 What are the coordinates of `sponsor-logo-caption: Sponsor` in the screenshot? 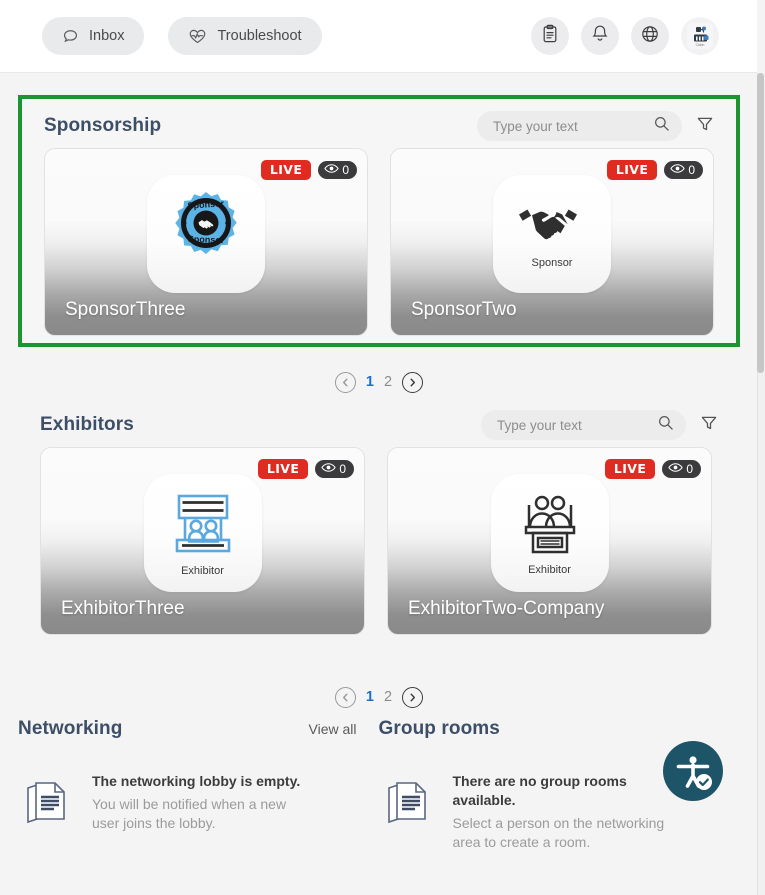 It's located at (552, 262).